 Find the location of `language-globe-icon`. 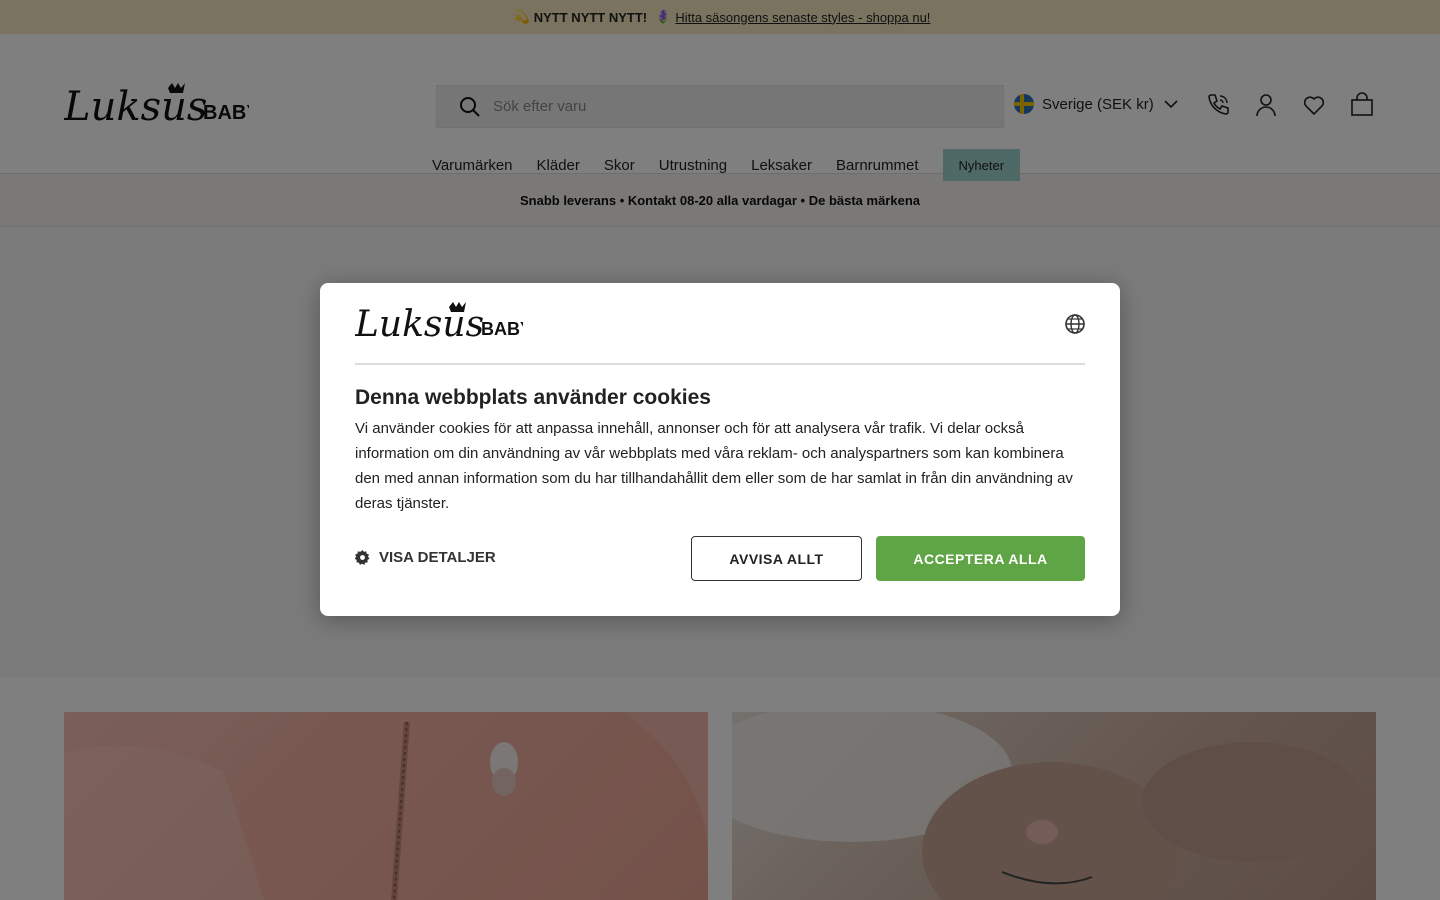

language-globe-icon is located at coordinates (1075, 324).